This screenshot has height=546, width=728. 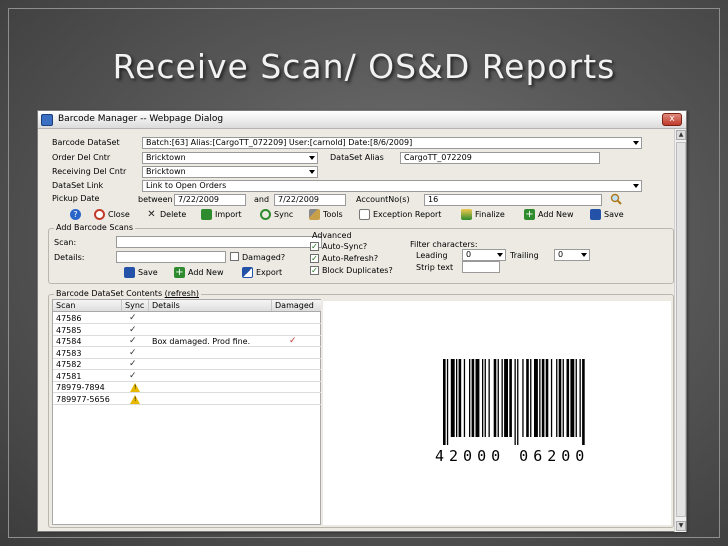 What do you see at coordinates (179, 272) in the screenshot?
I see `add-icon: +` at bounding box center [179, 272].